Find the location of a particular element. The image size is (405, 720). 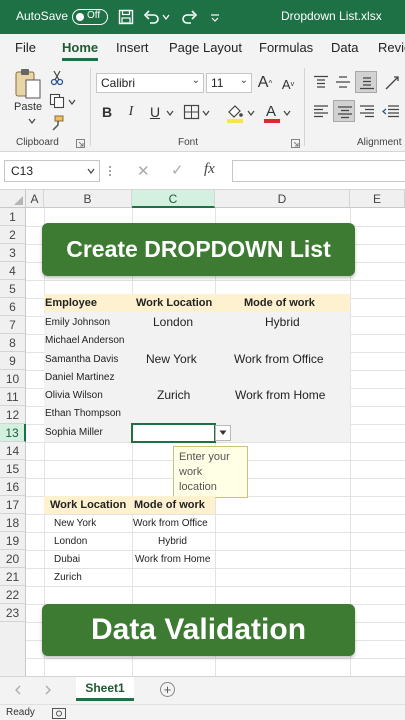

redo-icon is located at coordinates (189, 17).